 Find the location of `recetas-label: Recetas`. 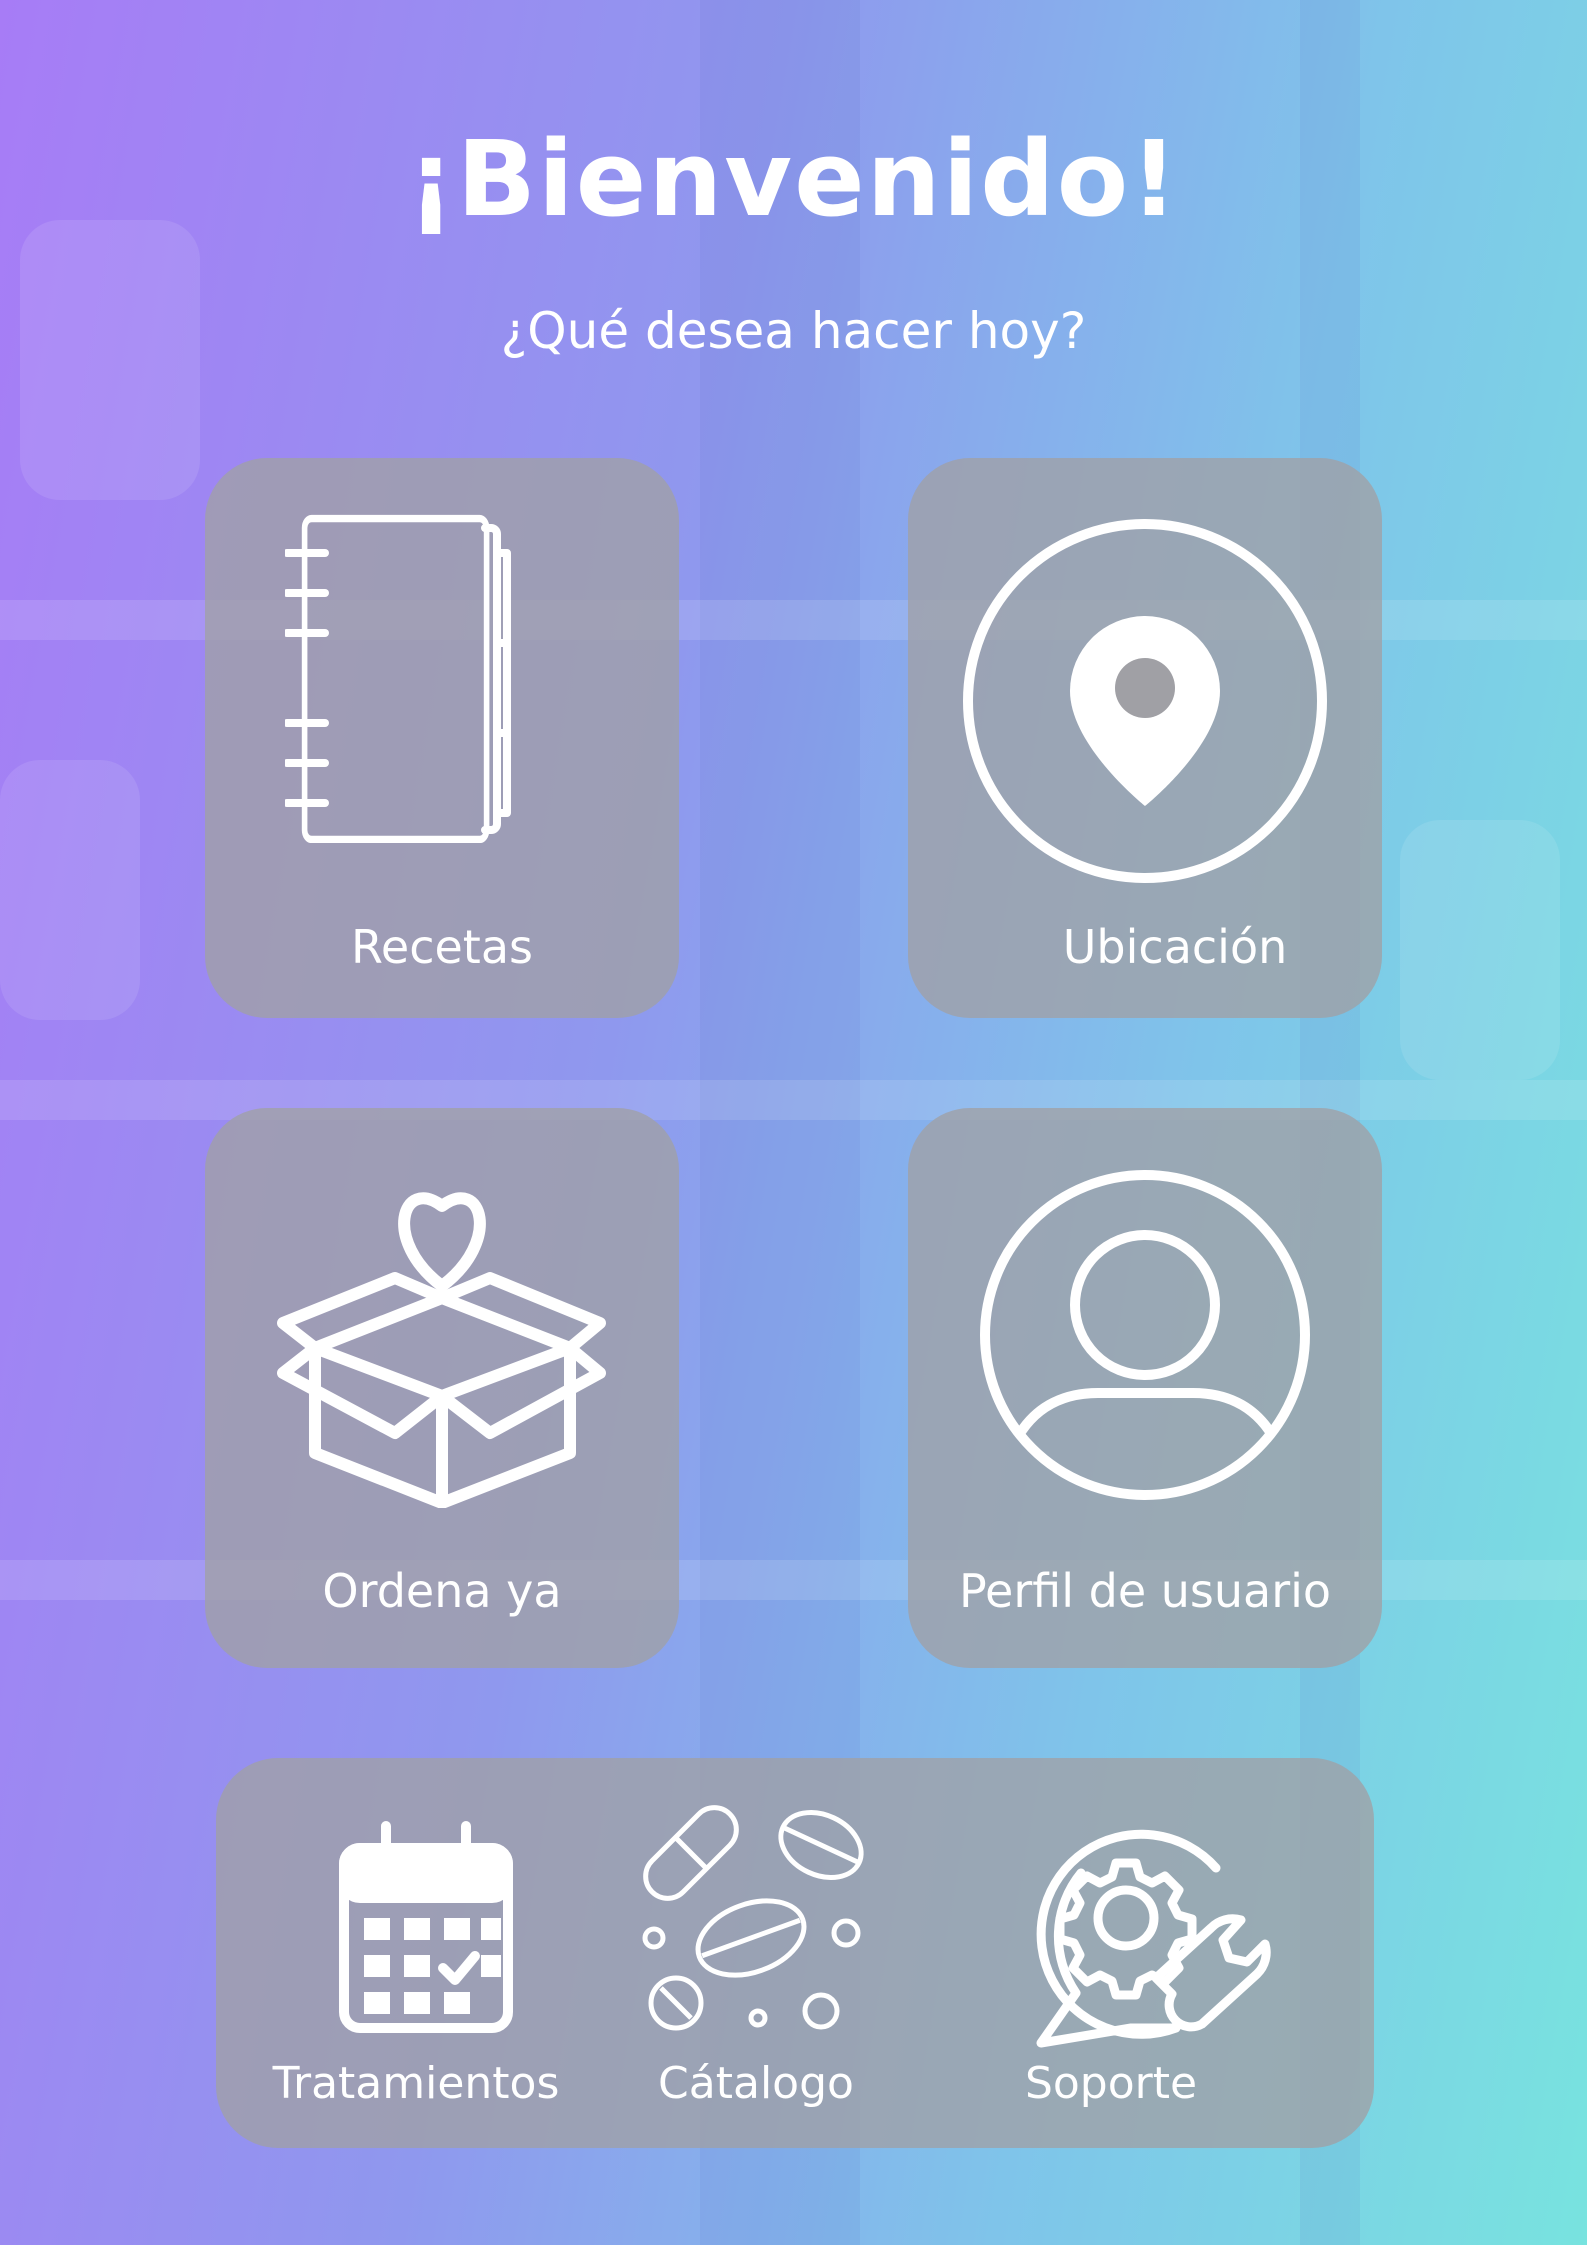

recetas-label: Recetas is located at coordinates (442, 947).